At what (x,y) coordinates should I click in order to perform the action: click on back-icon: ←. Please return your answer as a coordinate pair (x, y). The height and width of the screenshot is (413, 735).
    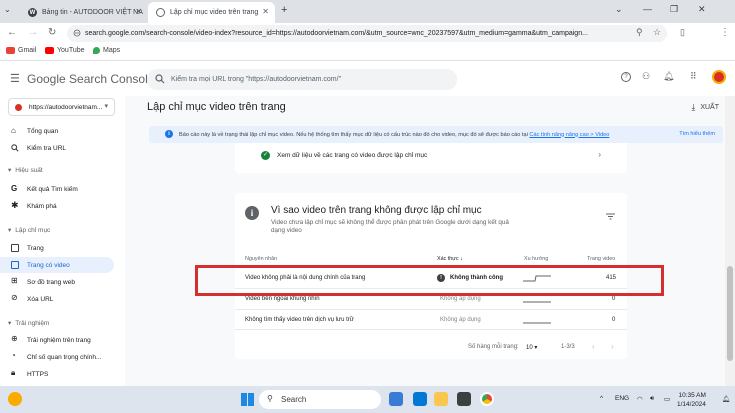
    Looking at the image, I should click on (12, 32).